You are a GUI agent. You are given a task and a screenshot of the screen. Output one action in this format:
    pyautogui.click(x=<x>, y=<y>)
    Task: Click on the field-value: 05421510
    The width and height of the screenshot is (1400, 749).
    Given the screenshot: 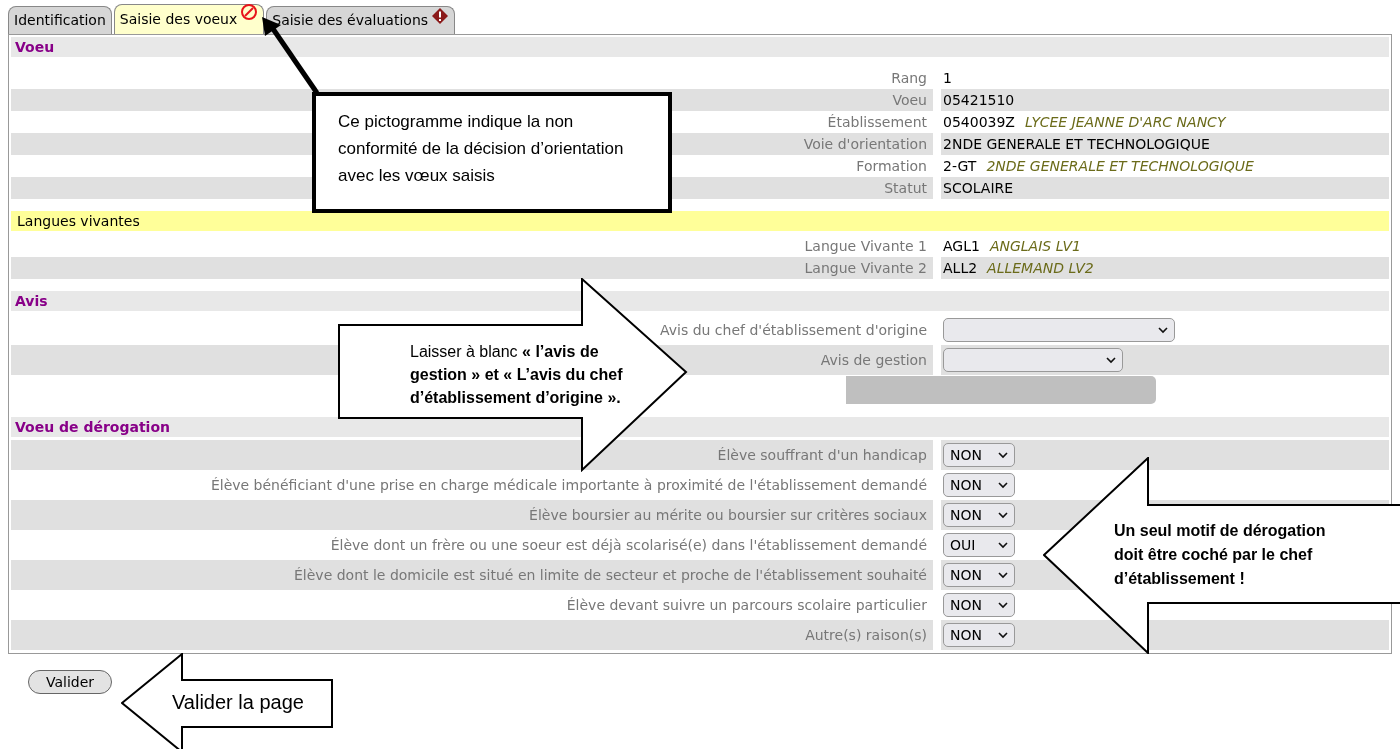 What is the action you would take?
    pyautogui.click(x=979, y=100)
    